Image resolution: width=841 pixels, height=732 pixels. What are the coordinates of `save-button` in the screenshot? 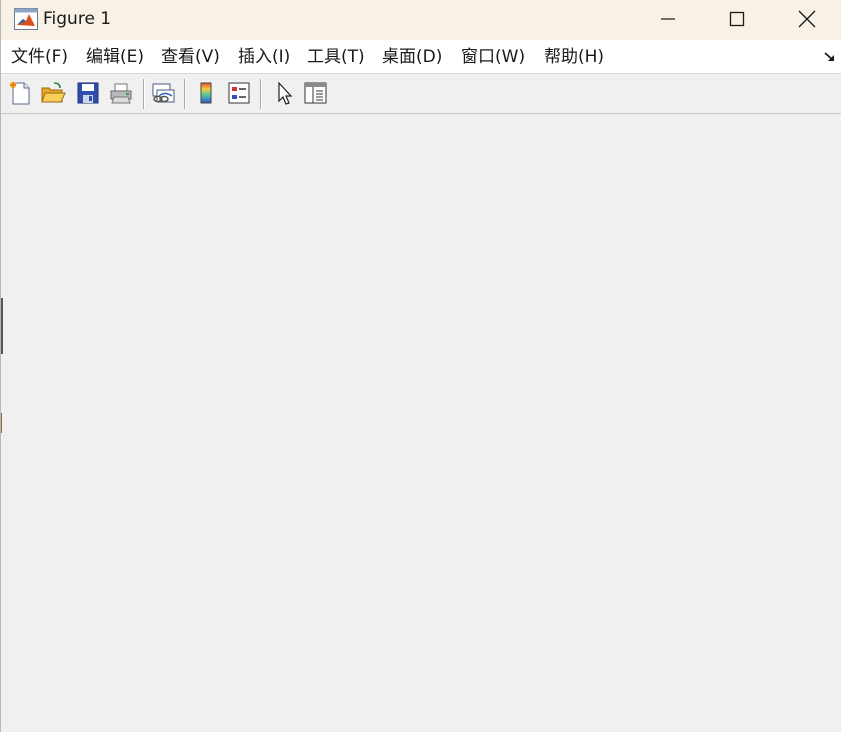 It's located at (88, 93).